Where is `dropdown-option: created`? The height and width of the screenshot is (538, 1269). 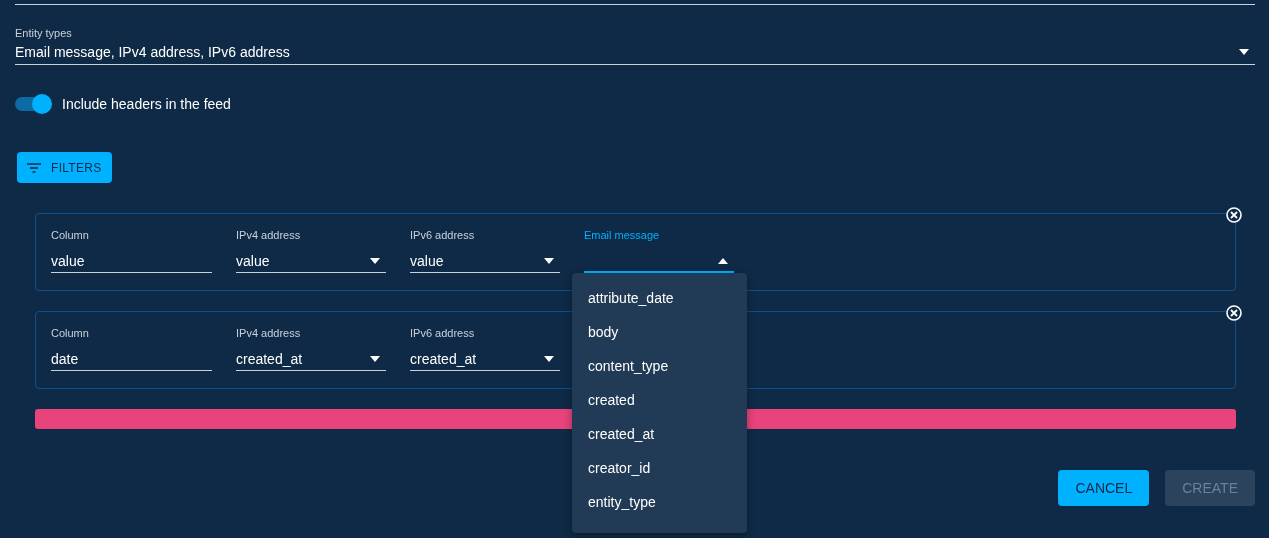
dropdown-option: created is located at coordinates (659, 400).